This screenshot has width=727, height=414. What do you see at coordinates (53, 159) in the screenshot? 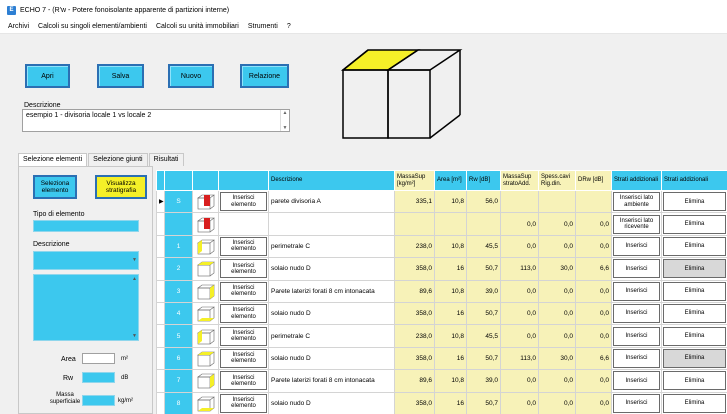
I see `tab-selezione-elementi: Selezione elementi` at bounding box center [53, 159].